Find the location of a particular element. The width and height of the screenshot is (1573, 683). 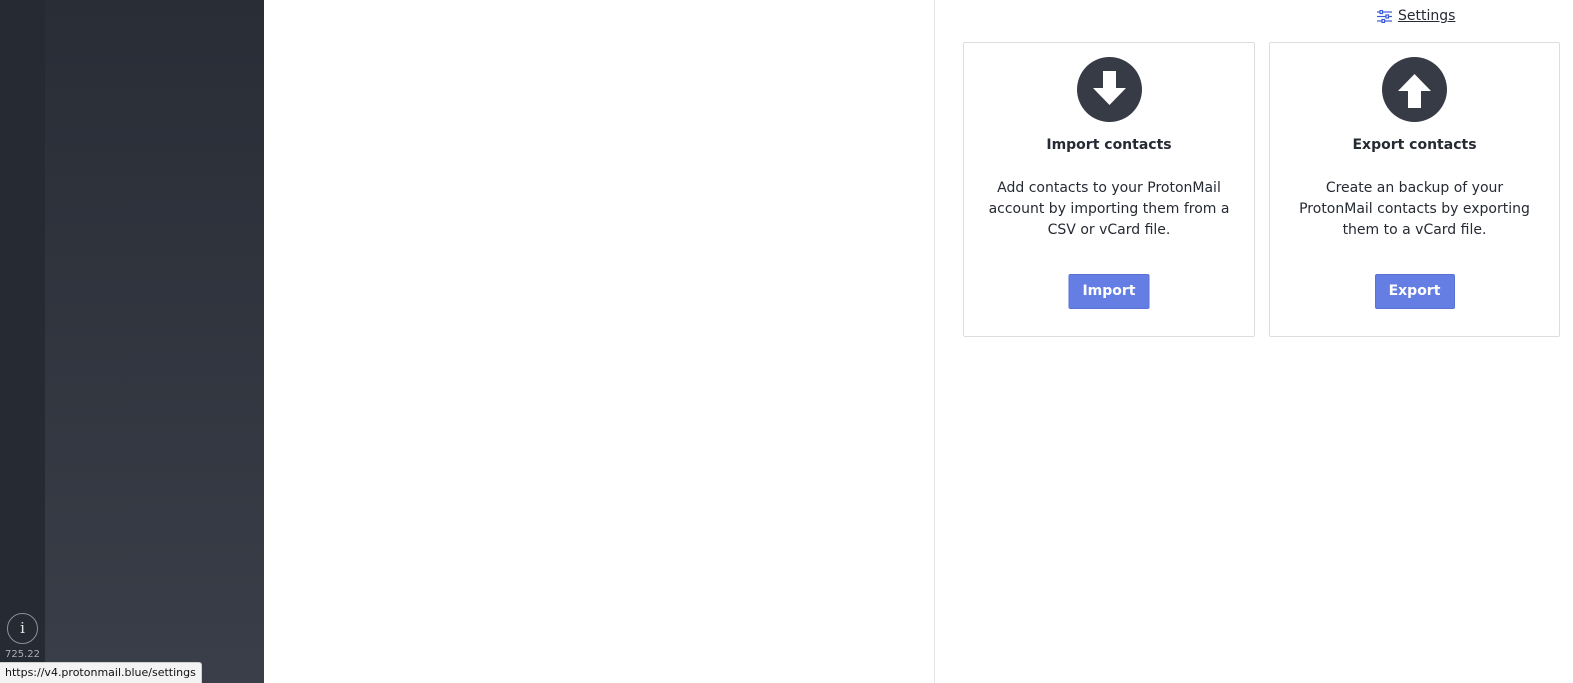

status-bar-url: https://v4.protonmail.blue/settings is located at coordinates (101, 672).